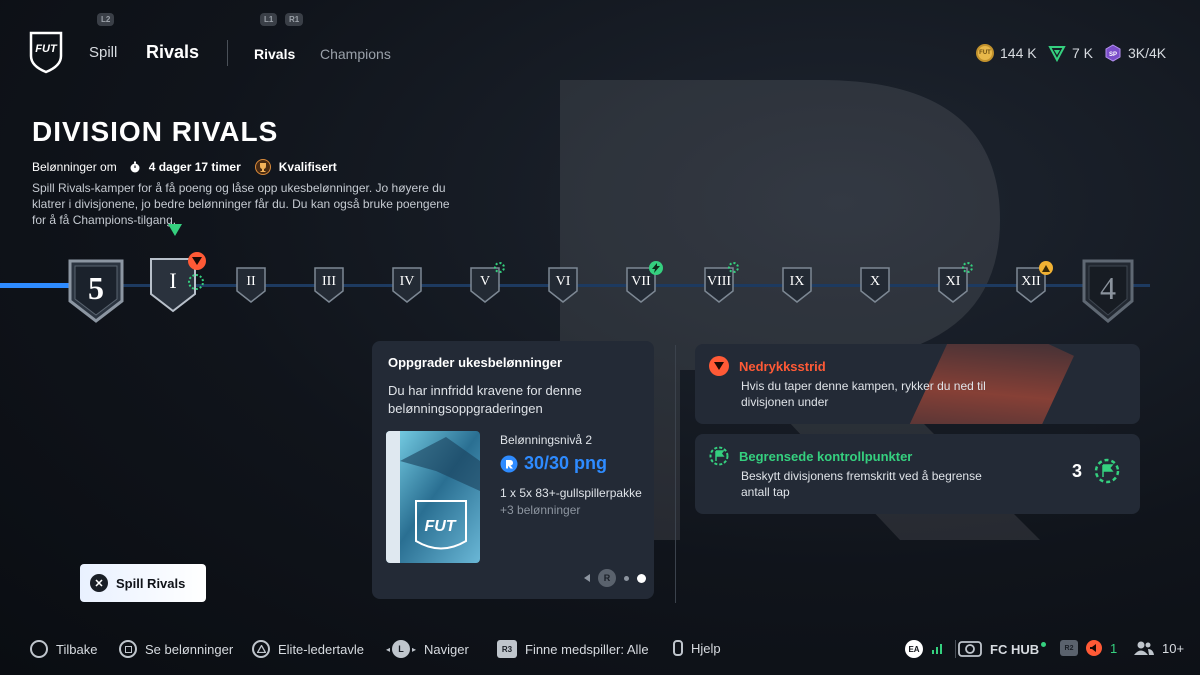 The image size is (1200, 675). What do you see at coordinates (321, 649) in the screenshot?
I see `footer-leaderboard-label: Elite-ledertavle` at bounding box center [321, 649].